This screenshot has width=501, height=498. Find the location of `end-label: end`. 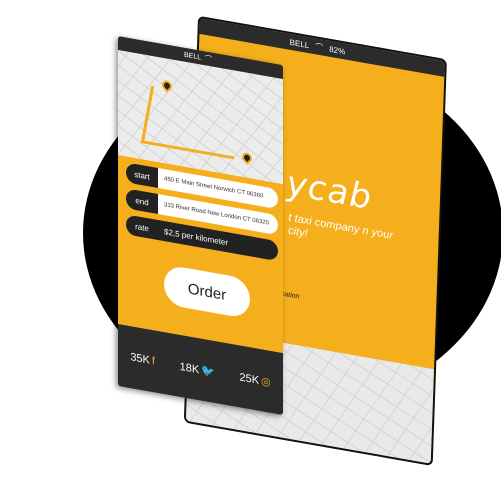

end-label: end is located at coordinates (142, 201).